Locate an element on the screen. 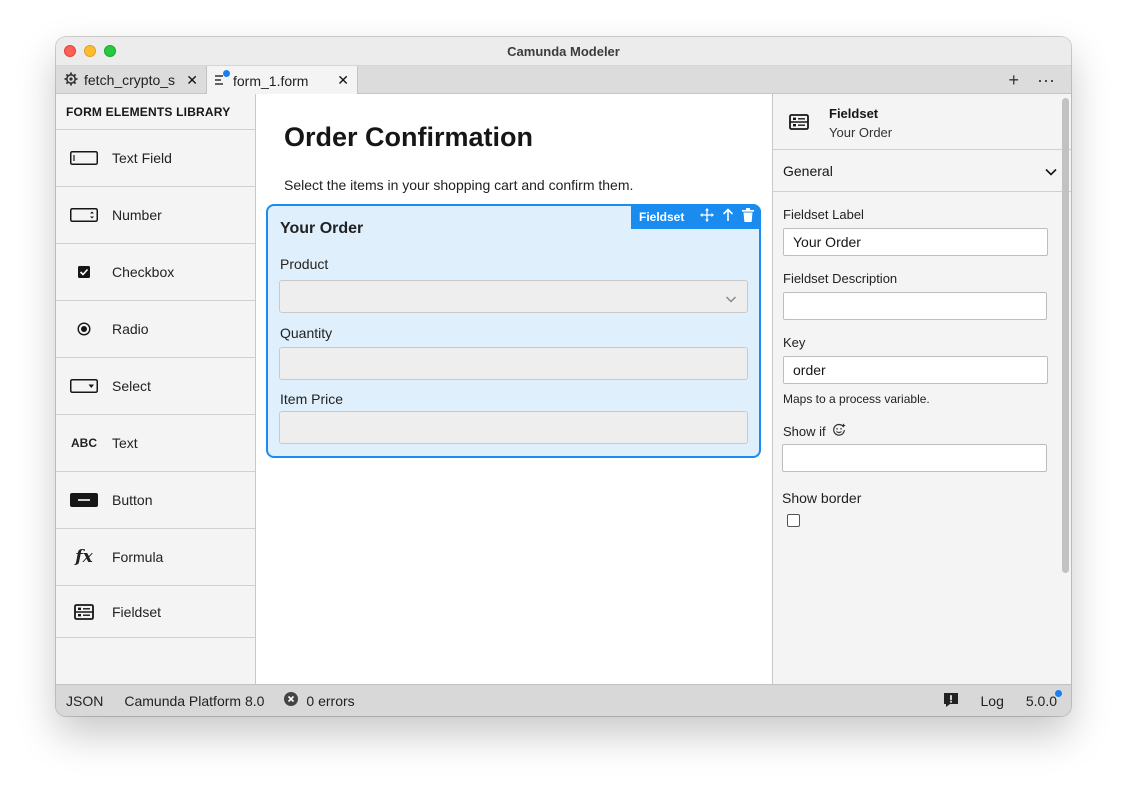  key-label: Key is located at coordinates (794, 342).